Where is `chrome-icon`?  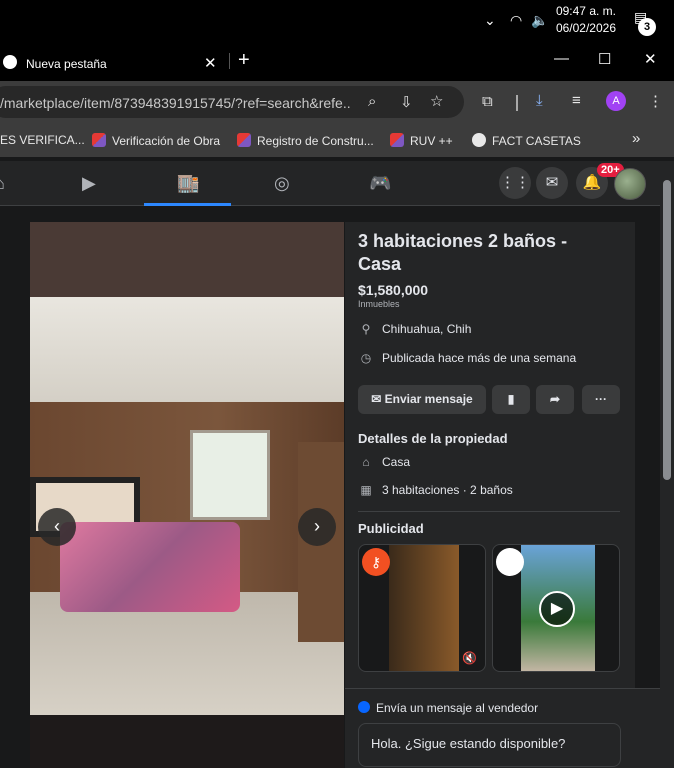 chrome-icon is located at coordinates (10, 62).